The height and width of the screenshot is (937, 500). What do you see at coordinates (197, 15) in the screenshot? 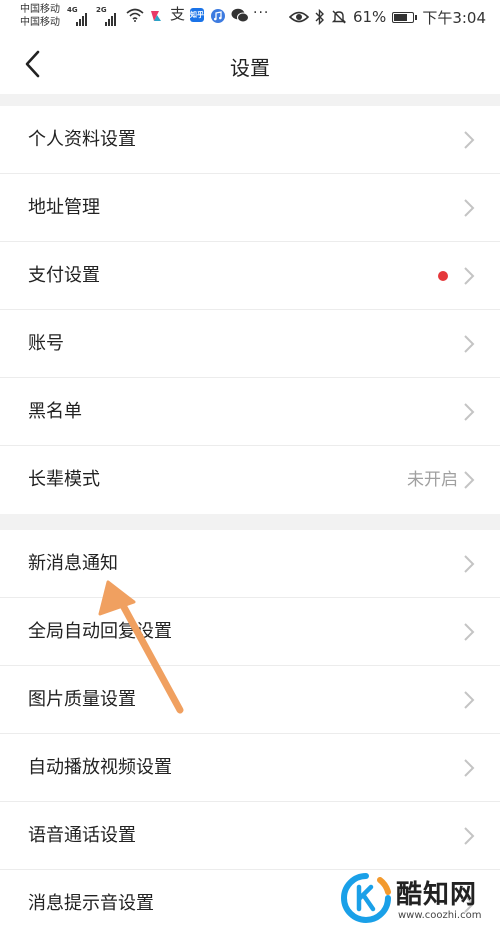
I see `zhihu-icon: 知乎` at bounding box center [197, 15].